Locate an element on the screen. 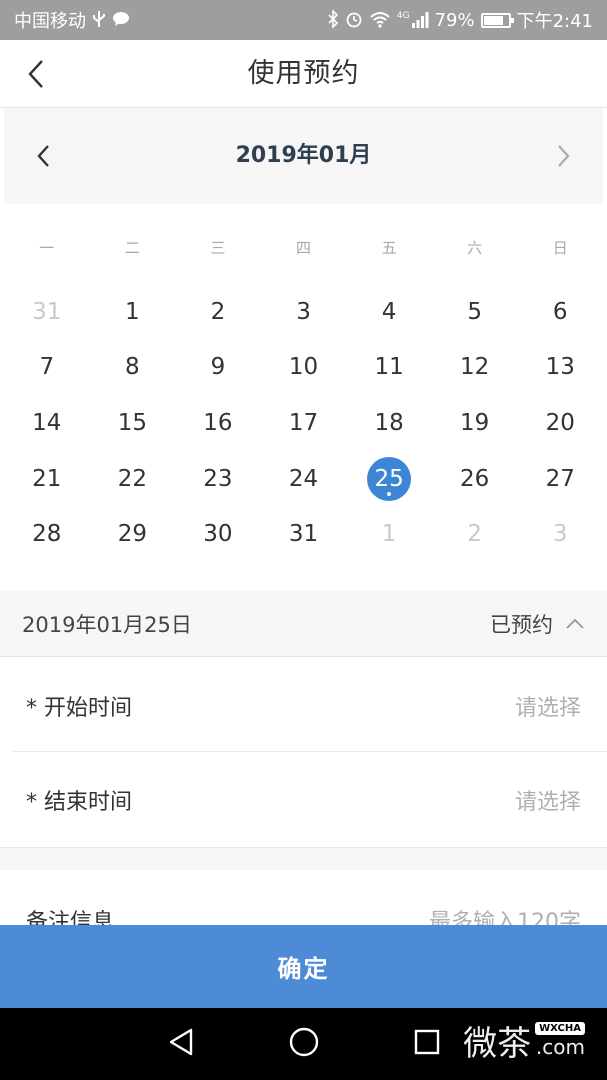 The width and height of the screenshot is (607, 1080). day-number-text: 3 is located at coordinates (303, 311).